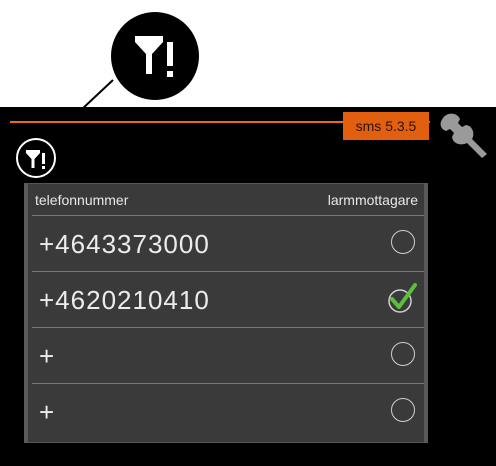 Image resolution: width=496 pixels, height=466 pixels. Describe the element at coordinates (82, 200) in the screenshot. I see `column-header-phone: telefonnummer` at that location.